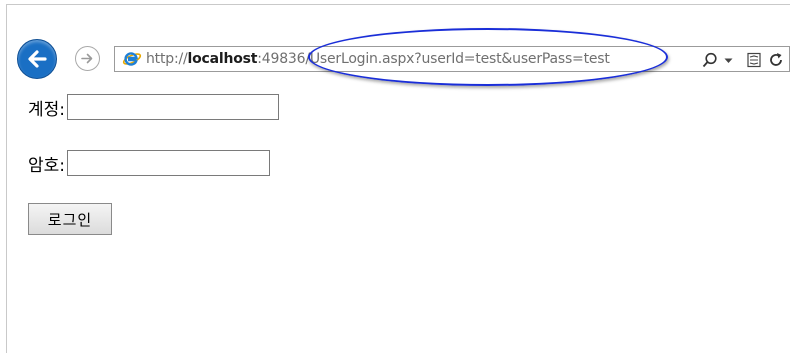  I want to click on login-button: 로그인, so click(70, 219).